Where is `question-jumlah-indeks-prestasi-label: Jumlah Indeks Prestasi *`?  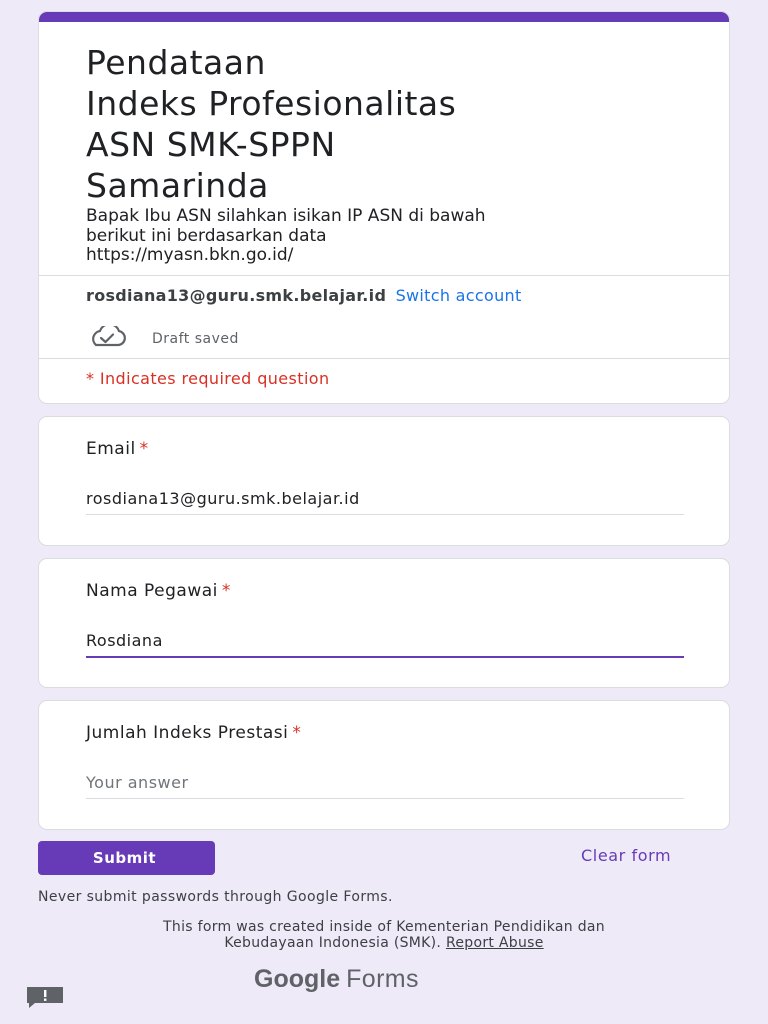
question-jumlah-indeks-prestasi-label: Jumlah Indeks Prestasi * is located at coordinates (193, 733).